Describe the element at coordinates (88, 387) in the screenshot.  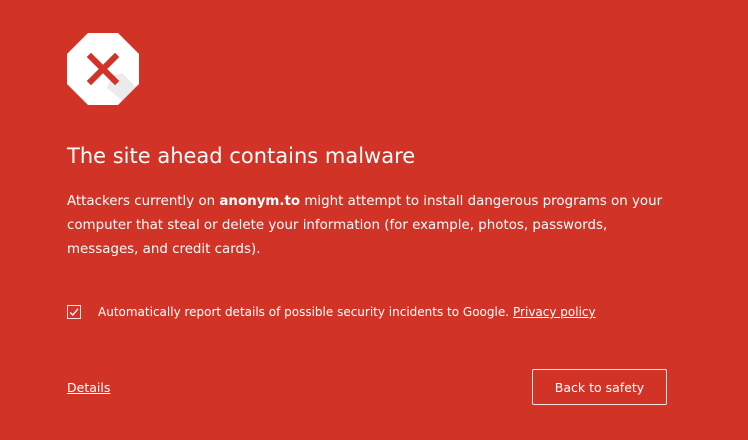
I see `details-link: Details` at that location.